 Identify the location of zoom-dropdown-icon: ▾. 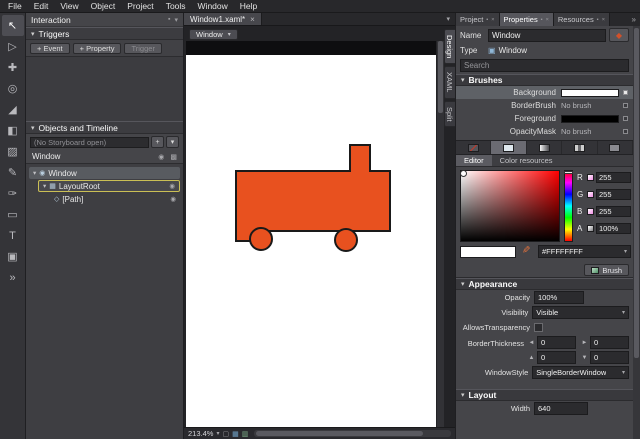
(217, 433).